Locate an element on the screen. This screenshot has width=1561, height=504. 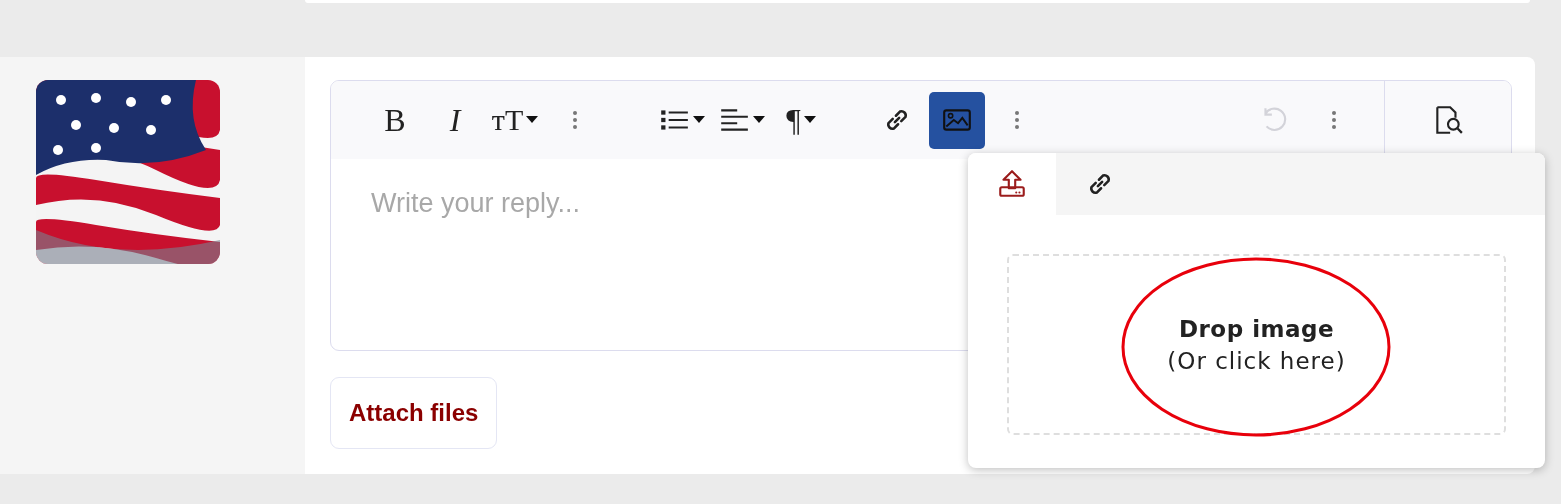
italic-button: I is located at coordinates (455, 120).